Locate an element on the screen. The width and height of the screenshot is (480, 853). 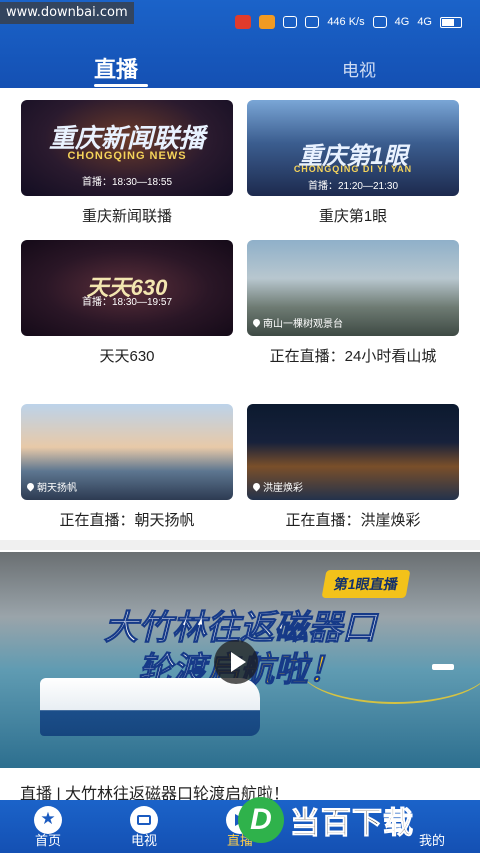
location-label: 洪崖焕彩 is located at coordinates (283, 488).